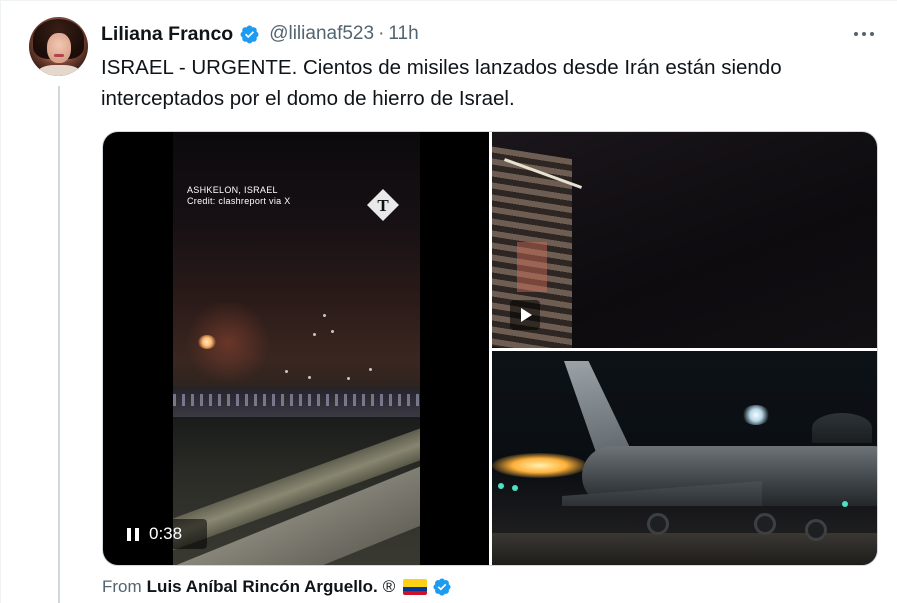 The height and width of the screenshot is (603, 897). I want to click on timestamp: 11h, so click(403, 34).